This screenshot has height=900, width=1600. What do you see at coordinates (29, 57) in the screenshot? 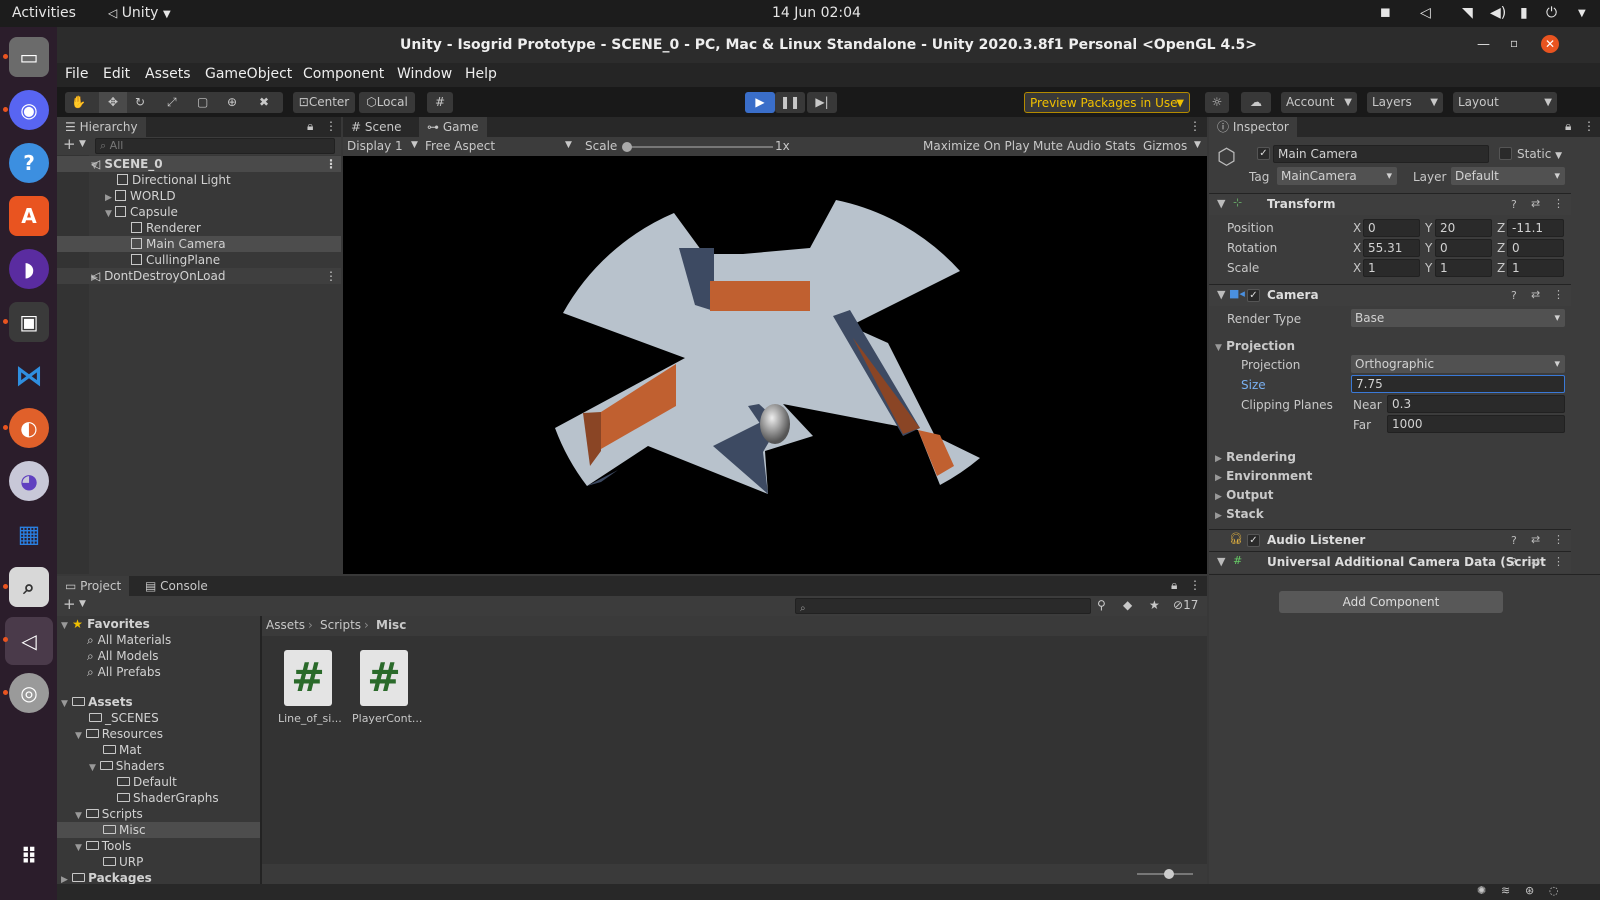
I see `files-icon: ▭` at bounding box center [29, 57].